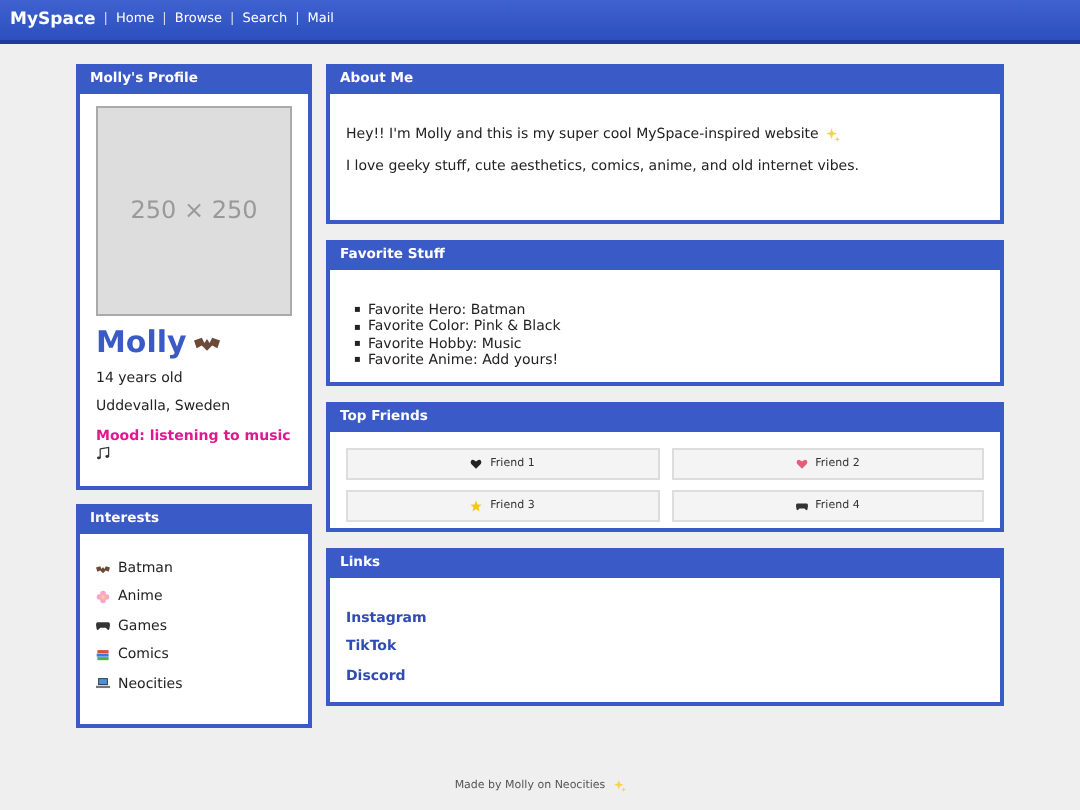 This screenshot has height=810, width=1080. What do you see at coordinates (141, 342) in the screenshot?
I see `profile-name: Molly` at bounding box center [141, 342].